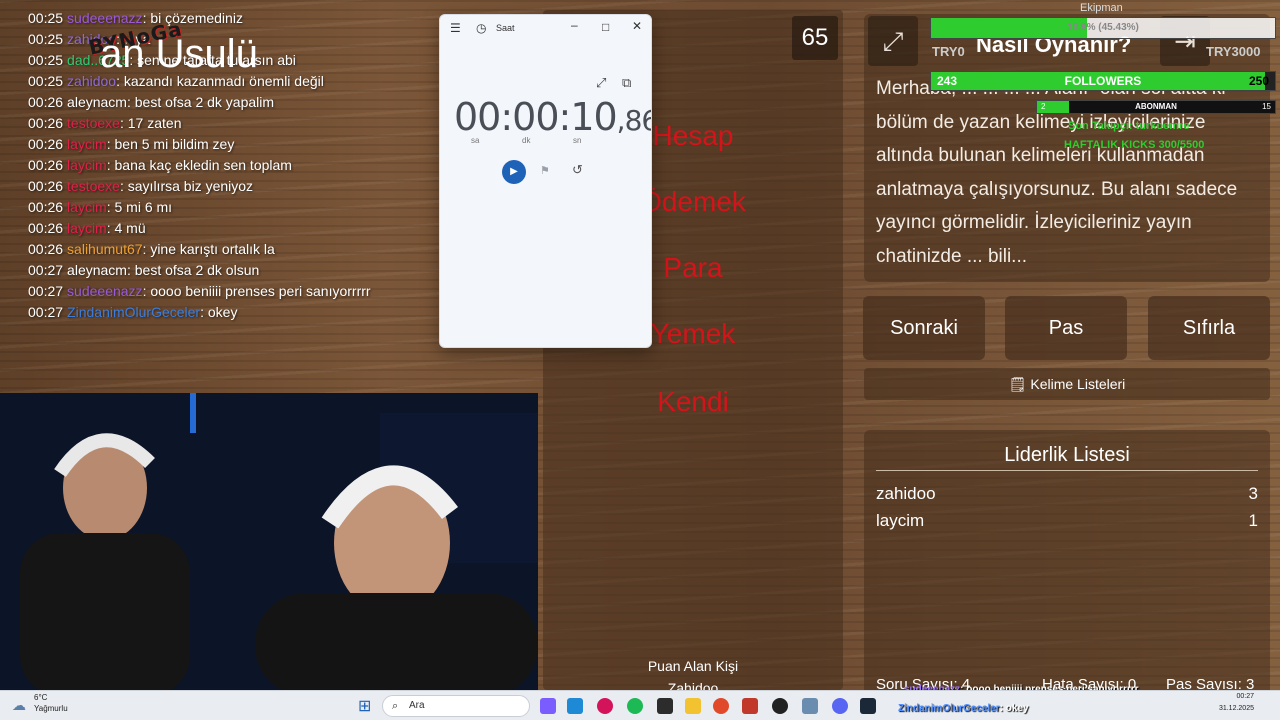 The width and height of the screenshot is (1280, 720). What do you see at coordinates (665, 706) in the screenshot?
I see `terminal-icon` at bounding box center [665, 706].